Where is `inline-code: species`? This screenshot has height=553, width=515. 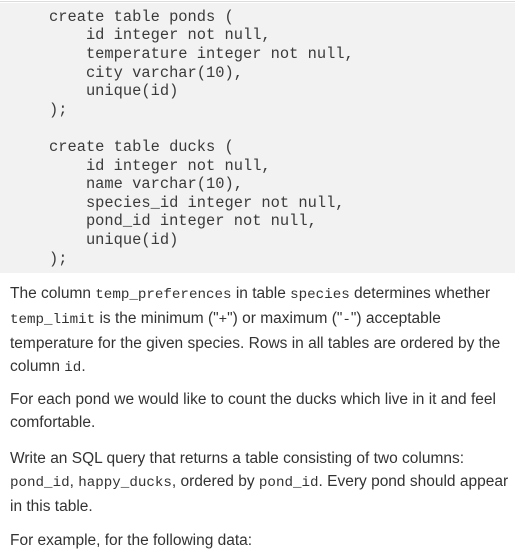 inline-code: species is located at coordinates (320, 295).